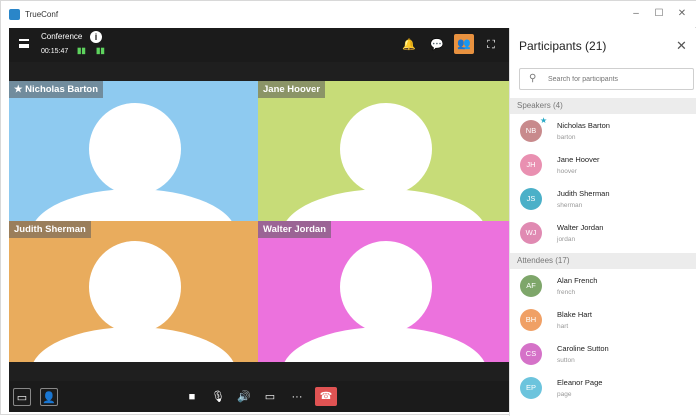 The height and width of the screenshot is (416, 696). Describe the element at coordinates (583, 348) in the screenshot. I see `participant-name: Caroline Sutton` at that location.